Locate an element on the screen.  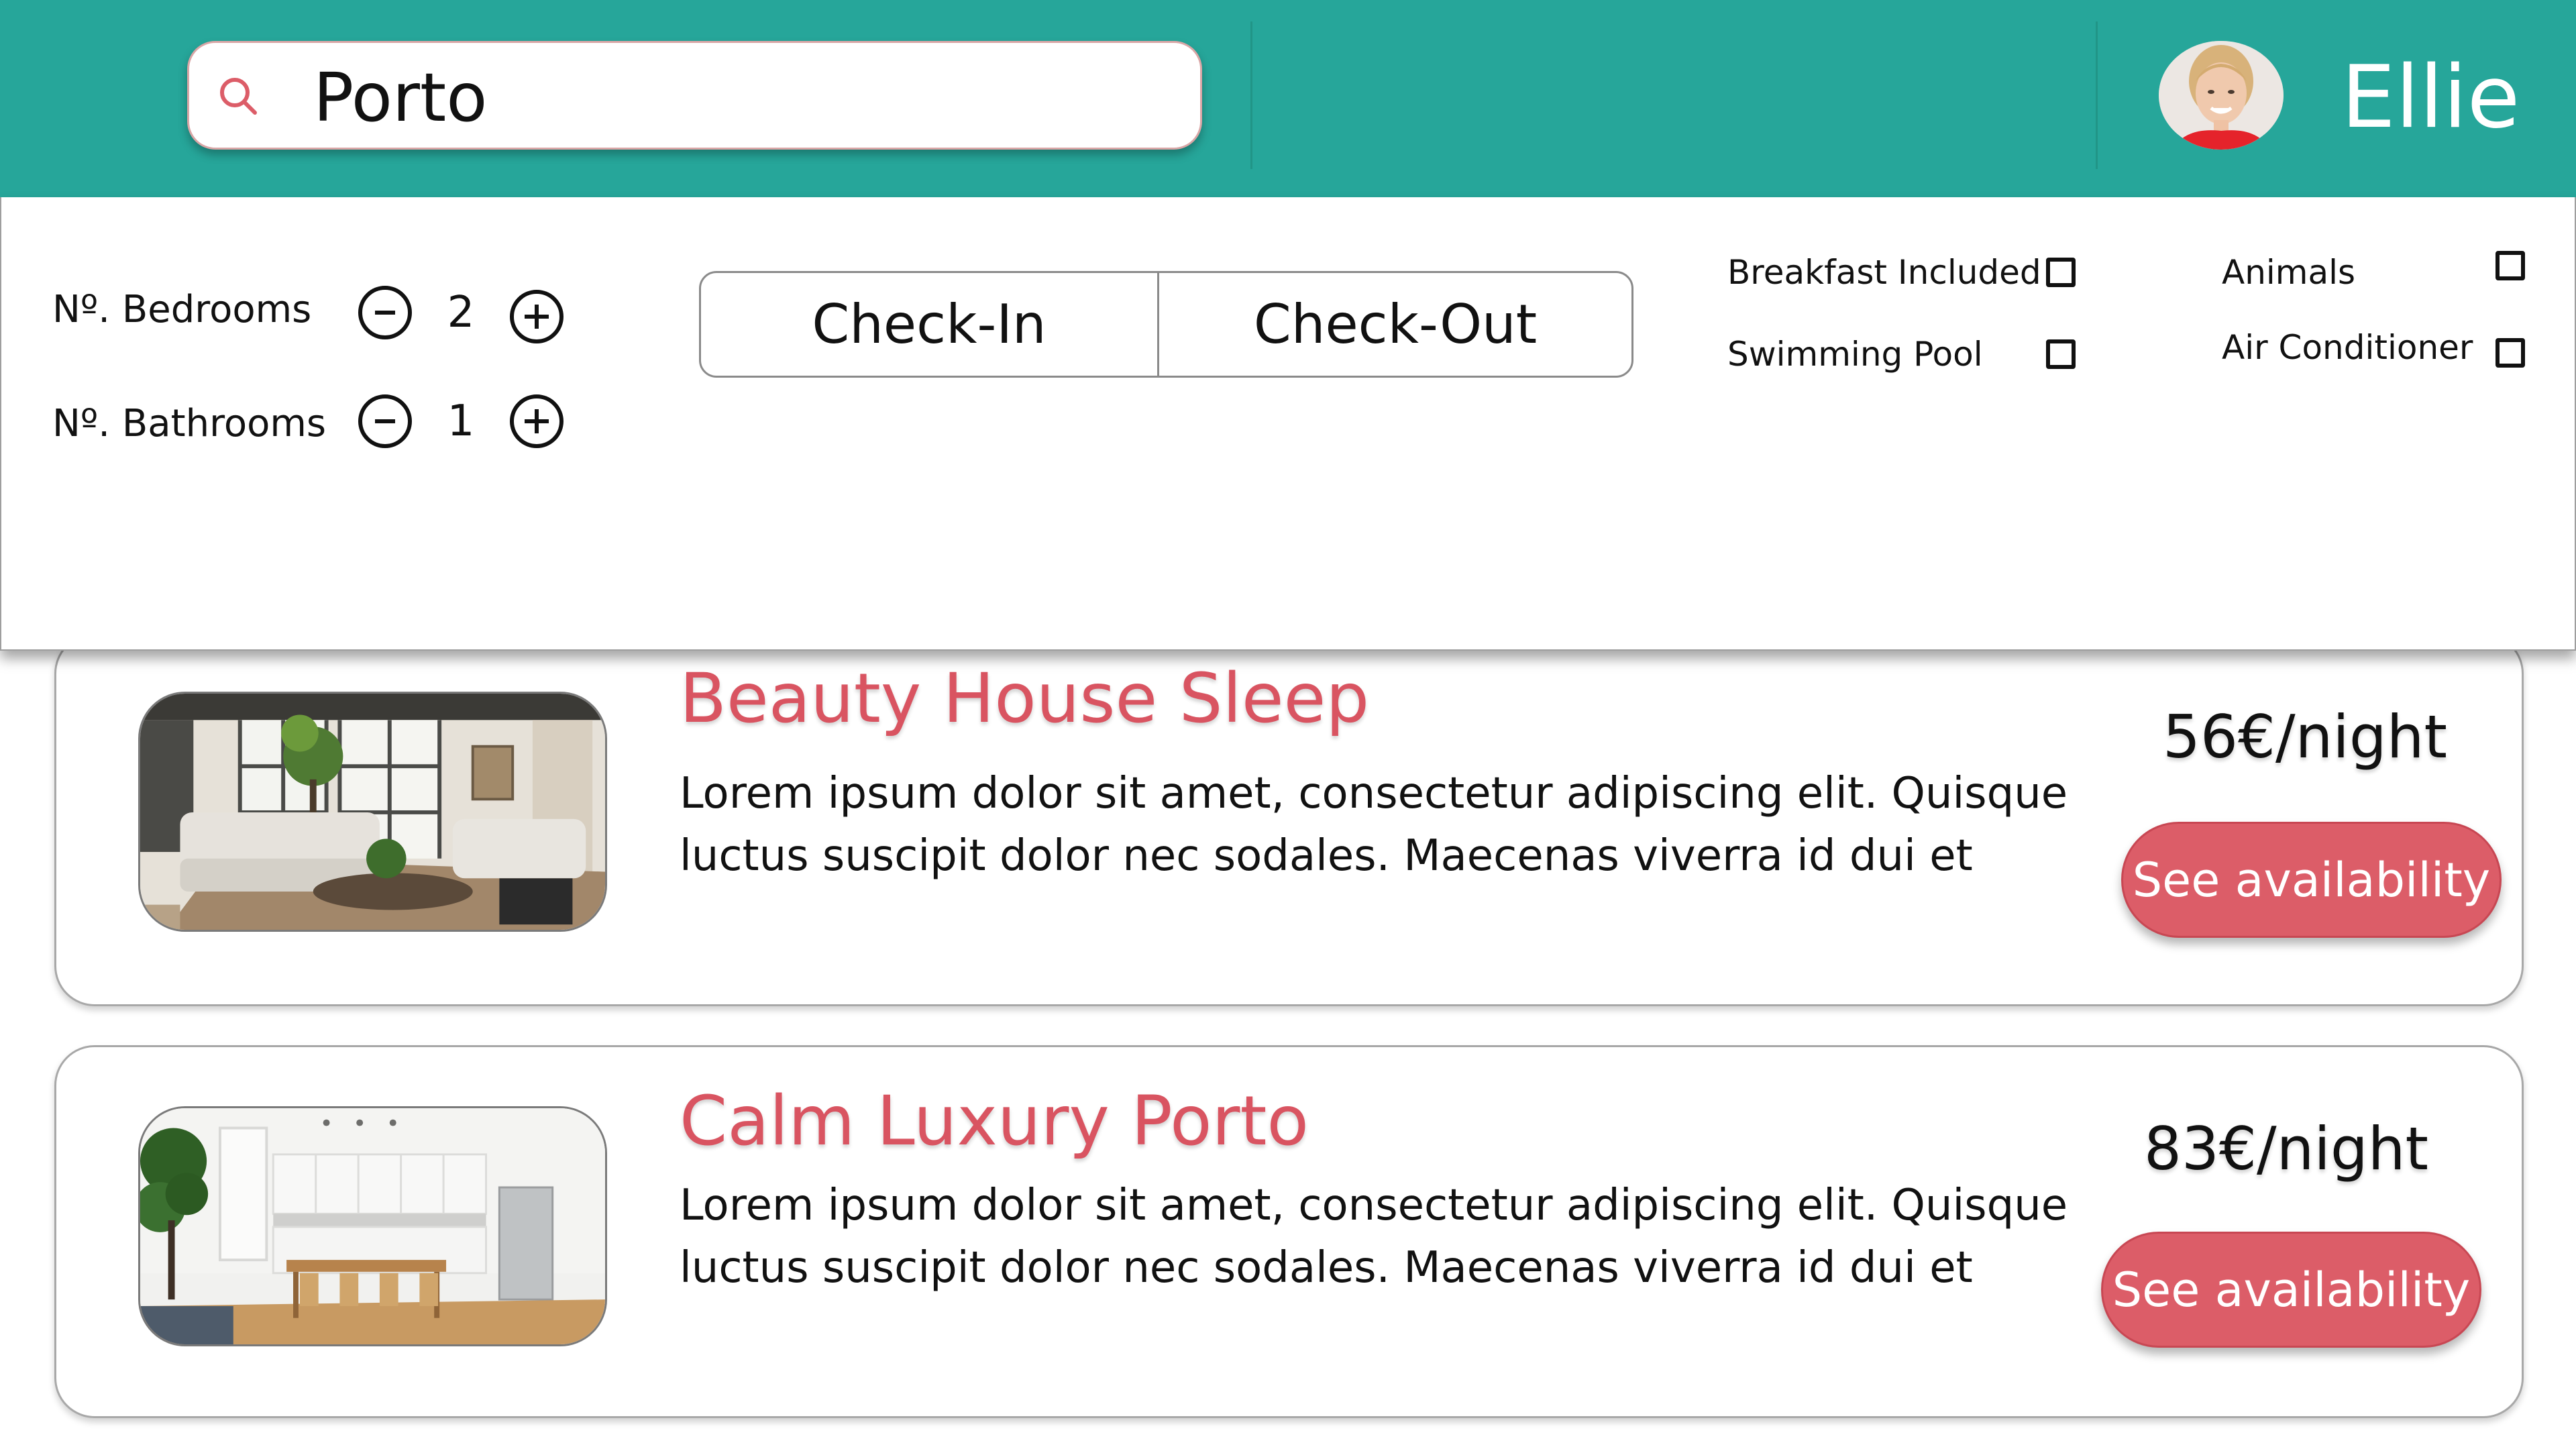
kitchen-photo is located at coordinates (372, 1226).